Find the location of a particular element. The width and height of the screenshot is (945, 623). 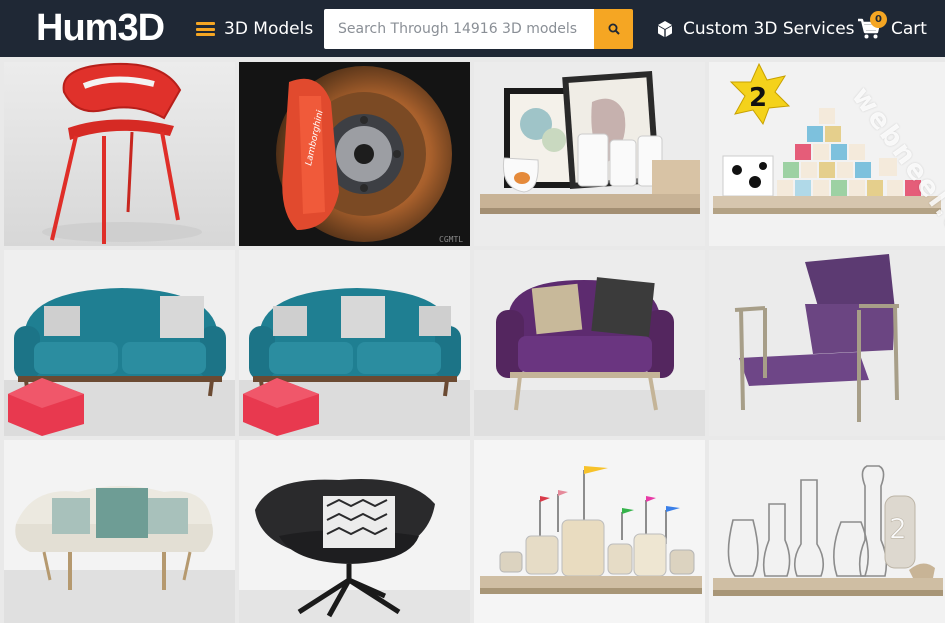

product-tile-red-chair is located at coordinates (119, 154).